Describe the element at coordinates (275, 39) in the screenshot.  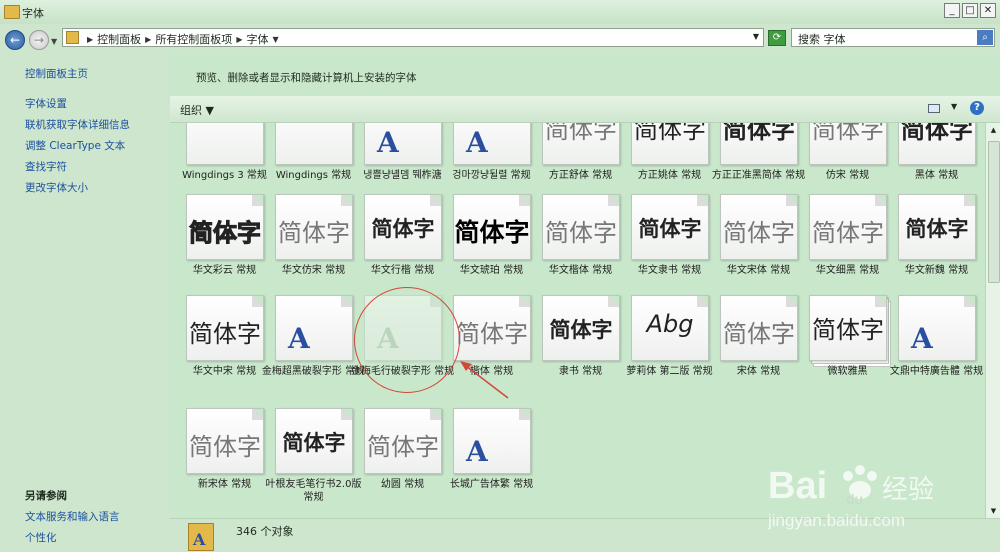
I see `chevron-down-icon: ▼` at that location.